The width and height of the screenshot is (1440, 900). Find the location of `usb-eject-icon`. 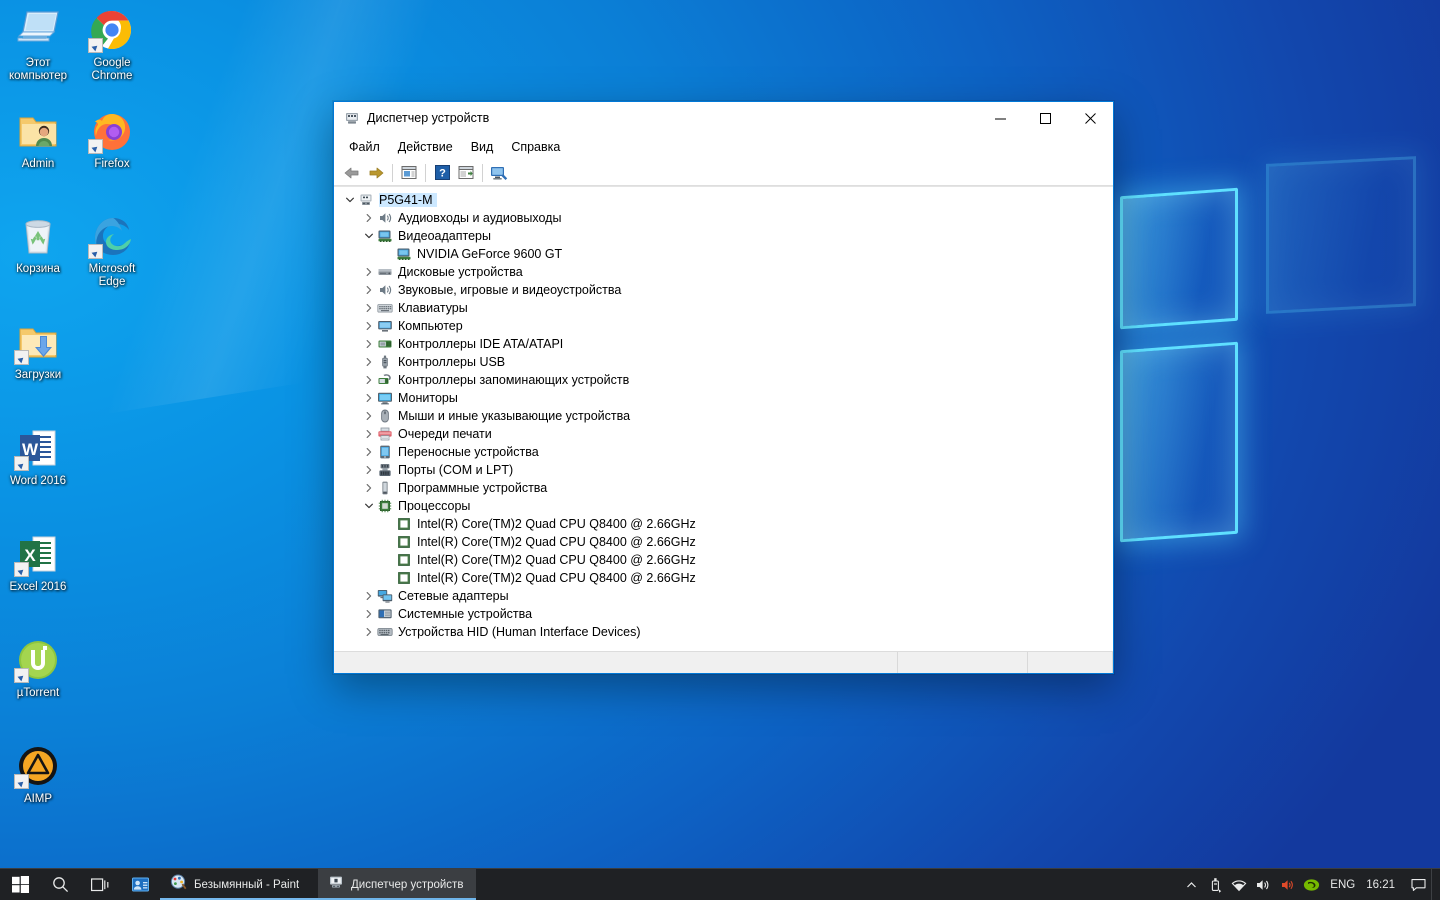

usb-eject-icon is located at coordinates (1215, 884).